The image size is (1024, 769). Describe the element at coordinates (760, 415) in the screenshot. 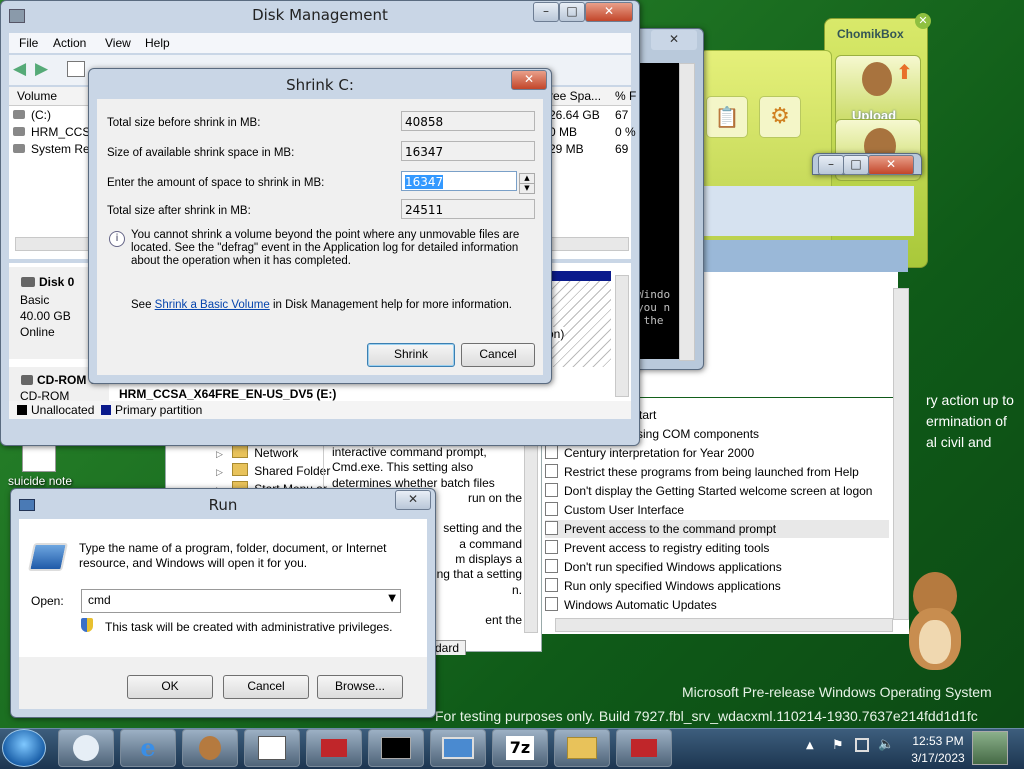

I see `policy-item: Start` at that location.